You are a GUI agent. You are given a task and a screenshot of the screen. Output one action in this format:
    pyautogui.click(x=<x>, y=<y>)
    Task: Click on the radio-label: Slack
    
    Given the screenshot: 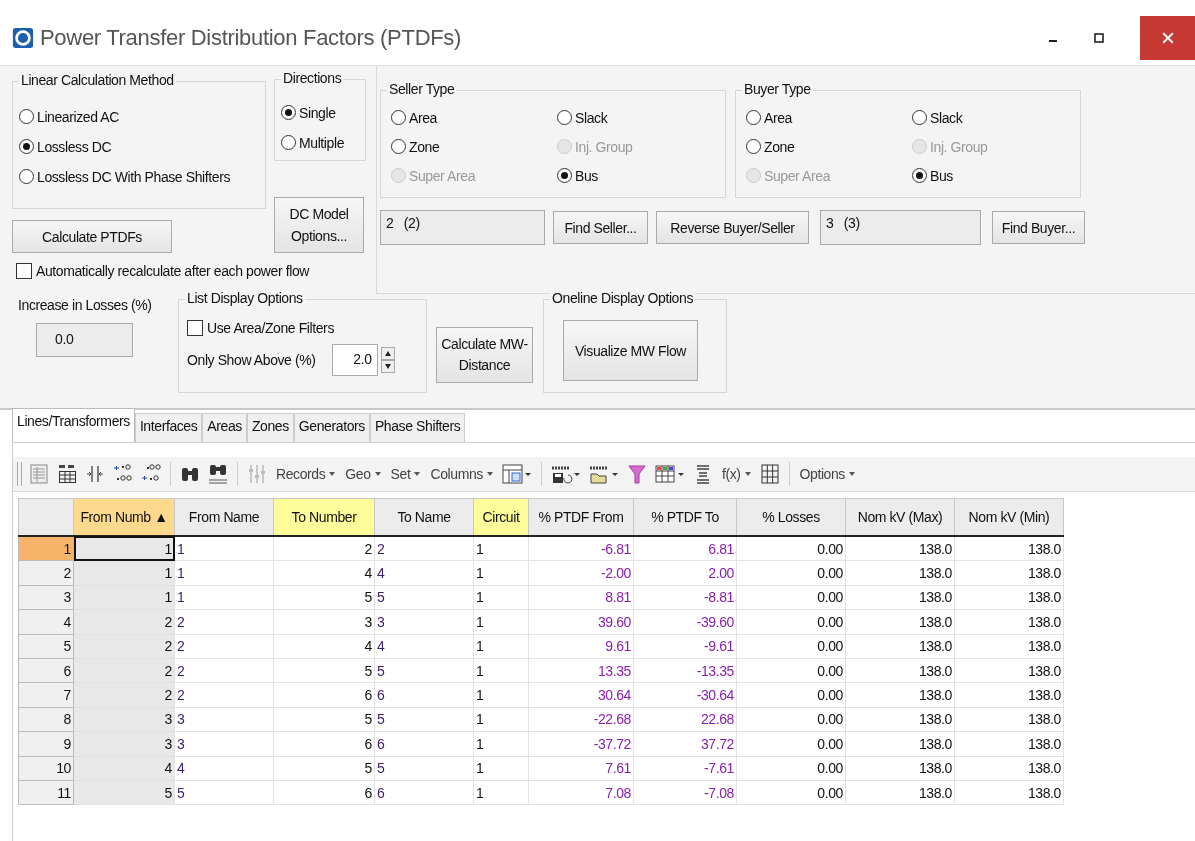 What is the action you would take?
    pyautogui.click(x=591, y=117)
    